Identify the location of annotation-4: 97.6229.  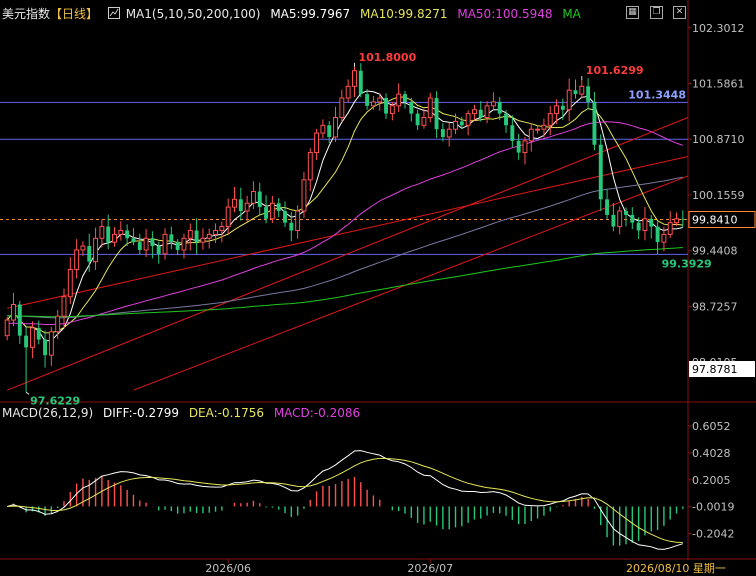
(55, 400).